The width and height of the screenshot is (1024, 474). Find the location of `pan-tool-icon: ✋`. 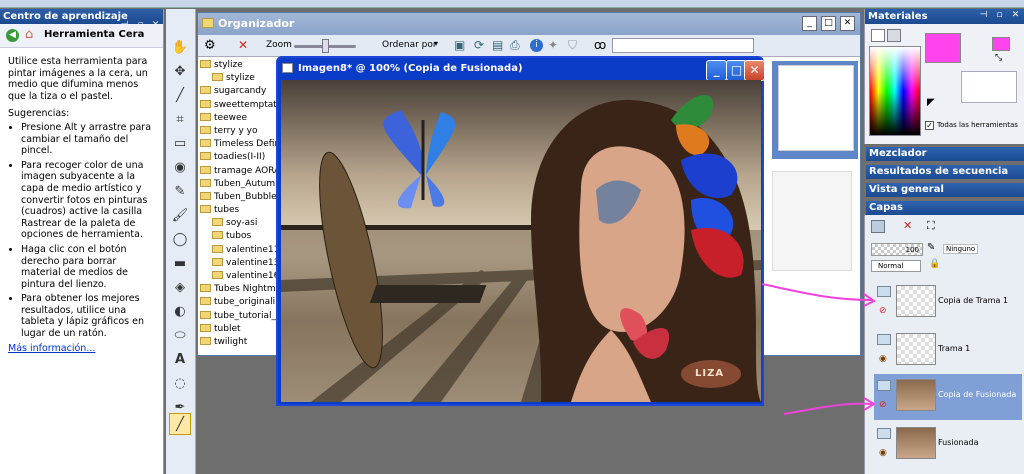

pan-tool-icon: ✋ is located at coordinates (180, 48).